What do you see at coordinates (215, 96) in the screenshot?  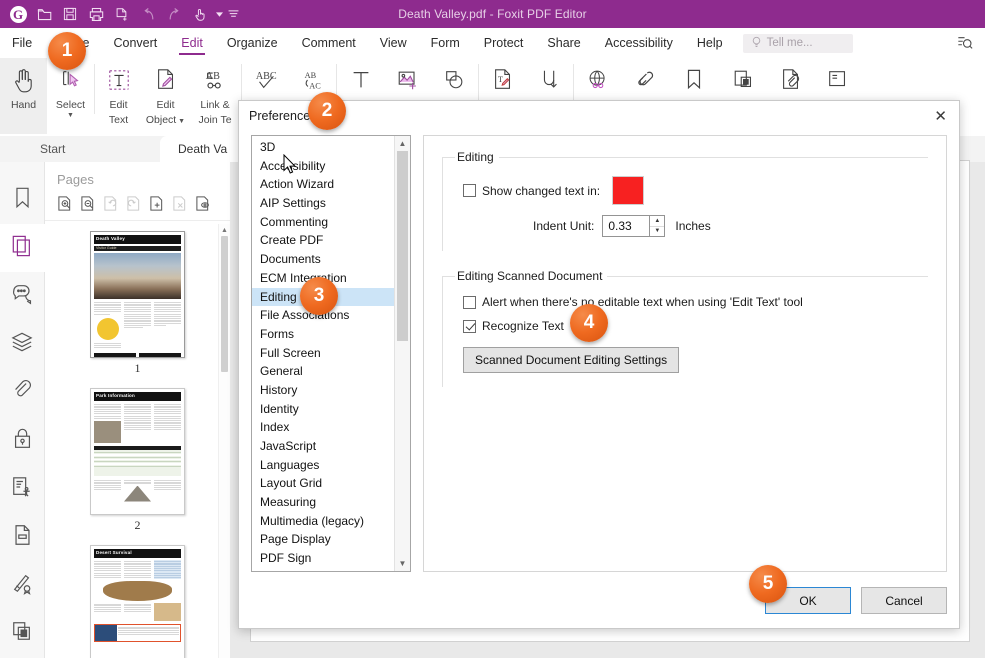 I see `ribbon-link-join-text: AB Link & Join Te` at bounding box center [215, 96].